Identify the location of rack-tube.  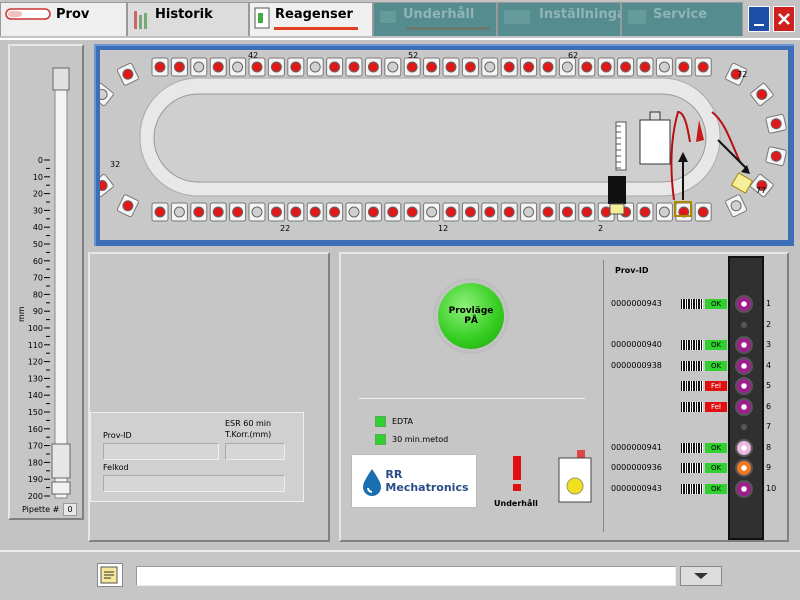
(744, 365).